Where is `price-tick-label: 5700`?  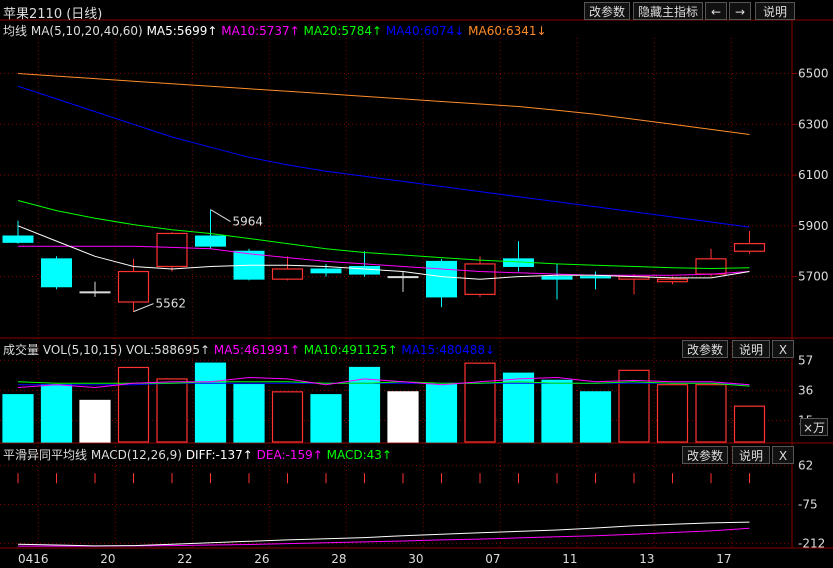
price-tick-label: 5700 is located at coordinates (813, 277).